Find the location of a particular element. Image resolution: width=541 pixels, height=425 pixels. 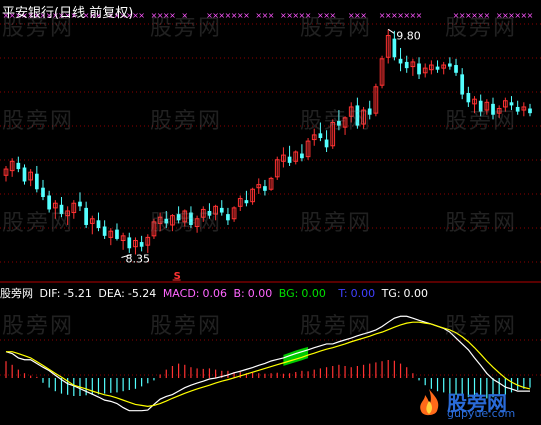

high-label: 9.80 is located at coordinates (408, 35).